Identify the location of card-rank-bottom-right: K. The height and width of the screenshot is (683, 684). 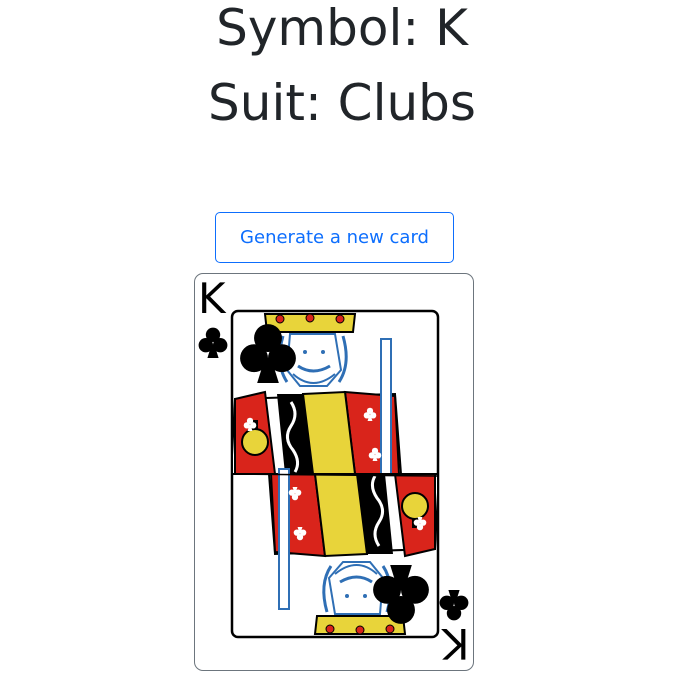
(456, 643).